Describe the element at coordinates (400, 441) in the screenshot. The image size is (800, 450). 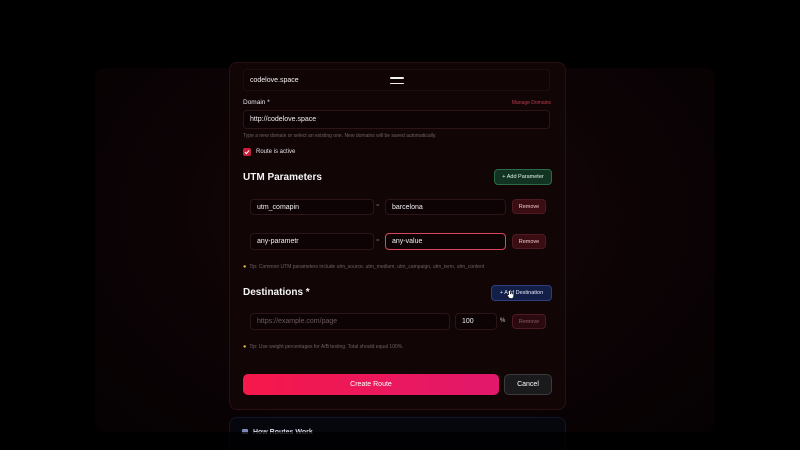
I see `bottom-shade` at that location.